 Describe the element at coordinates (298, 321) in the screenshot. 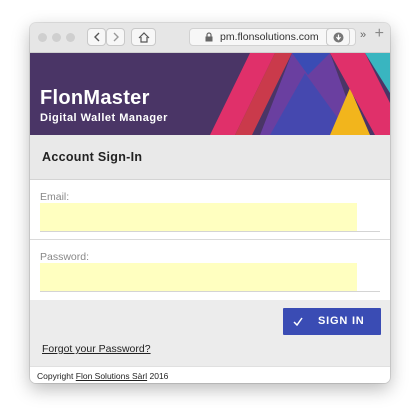

I see `check-icon` at that location.